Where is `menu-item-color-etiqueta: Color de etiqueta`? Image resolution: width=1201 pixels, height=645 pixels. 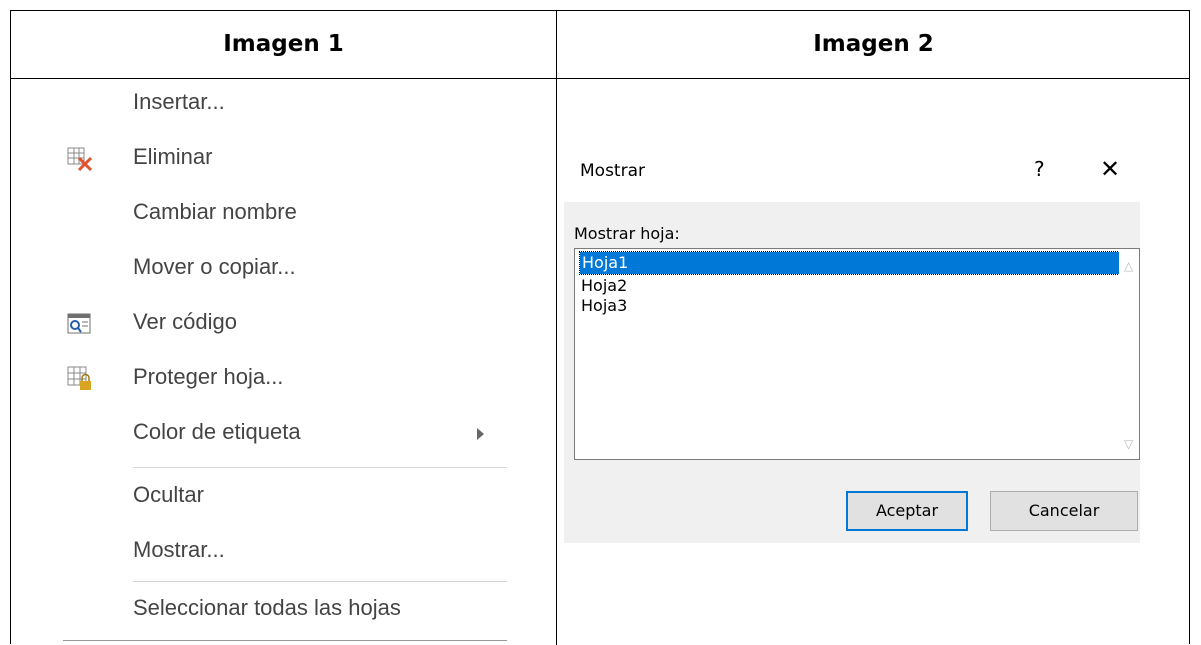 menu-item-color-etiqueta: Color de etiqueta is located at coordinates (283, 435).